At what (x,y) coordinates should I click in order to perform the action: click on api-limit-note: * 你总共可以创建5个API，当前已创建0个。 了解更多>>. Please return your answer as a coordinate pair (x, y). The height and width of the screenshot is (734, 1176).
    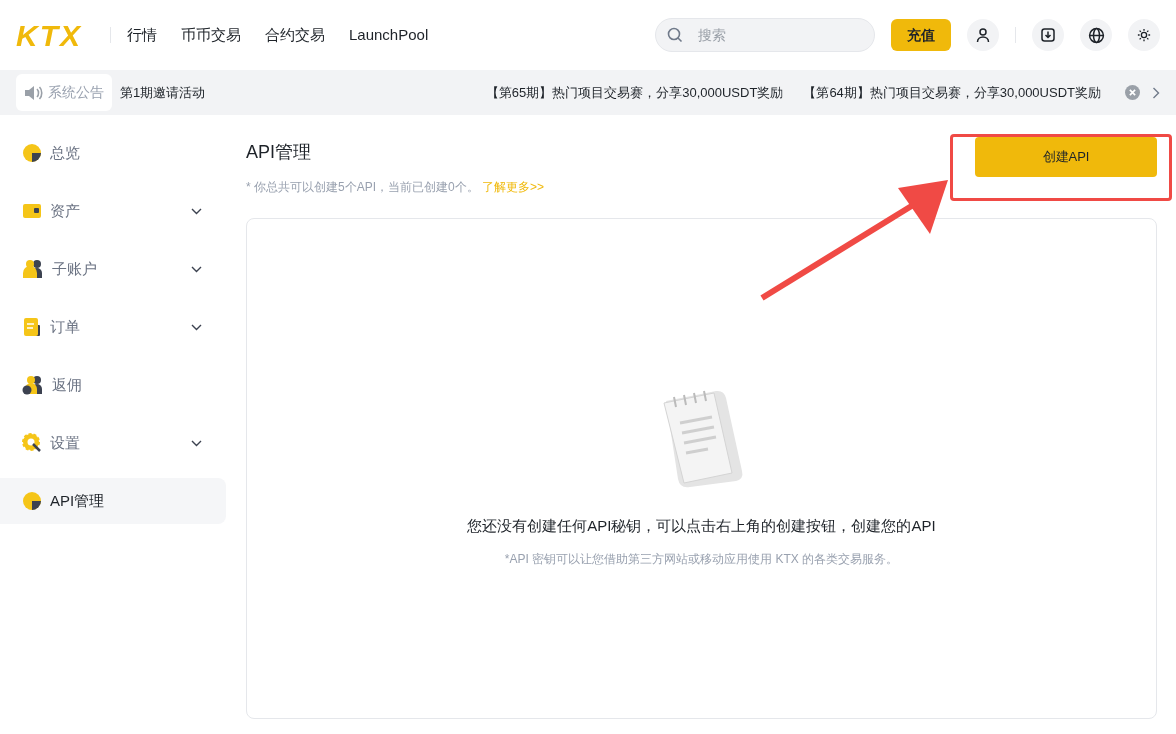
    Looking at the image, I should click on (395, 187).